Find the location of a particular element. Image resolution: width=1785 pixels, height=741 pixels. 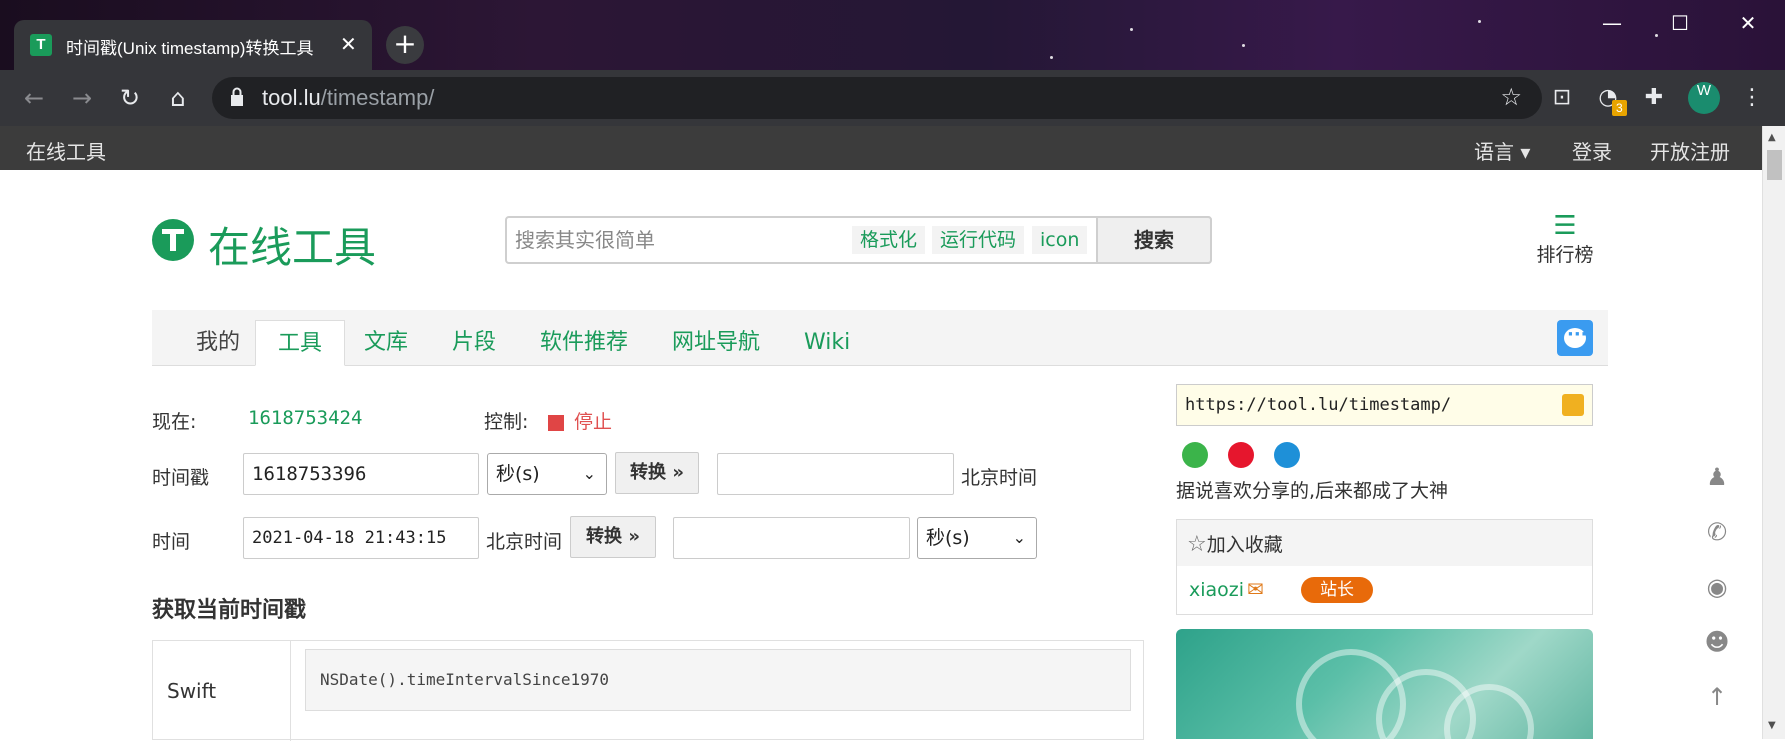

beijing-time-label: 北京时间 is located at coordinates (999, 478).